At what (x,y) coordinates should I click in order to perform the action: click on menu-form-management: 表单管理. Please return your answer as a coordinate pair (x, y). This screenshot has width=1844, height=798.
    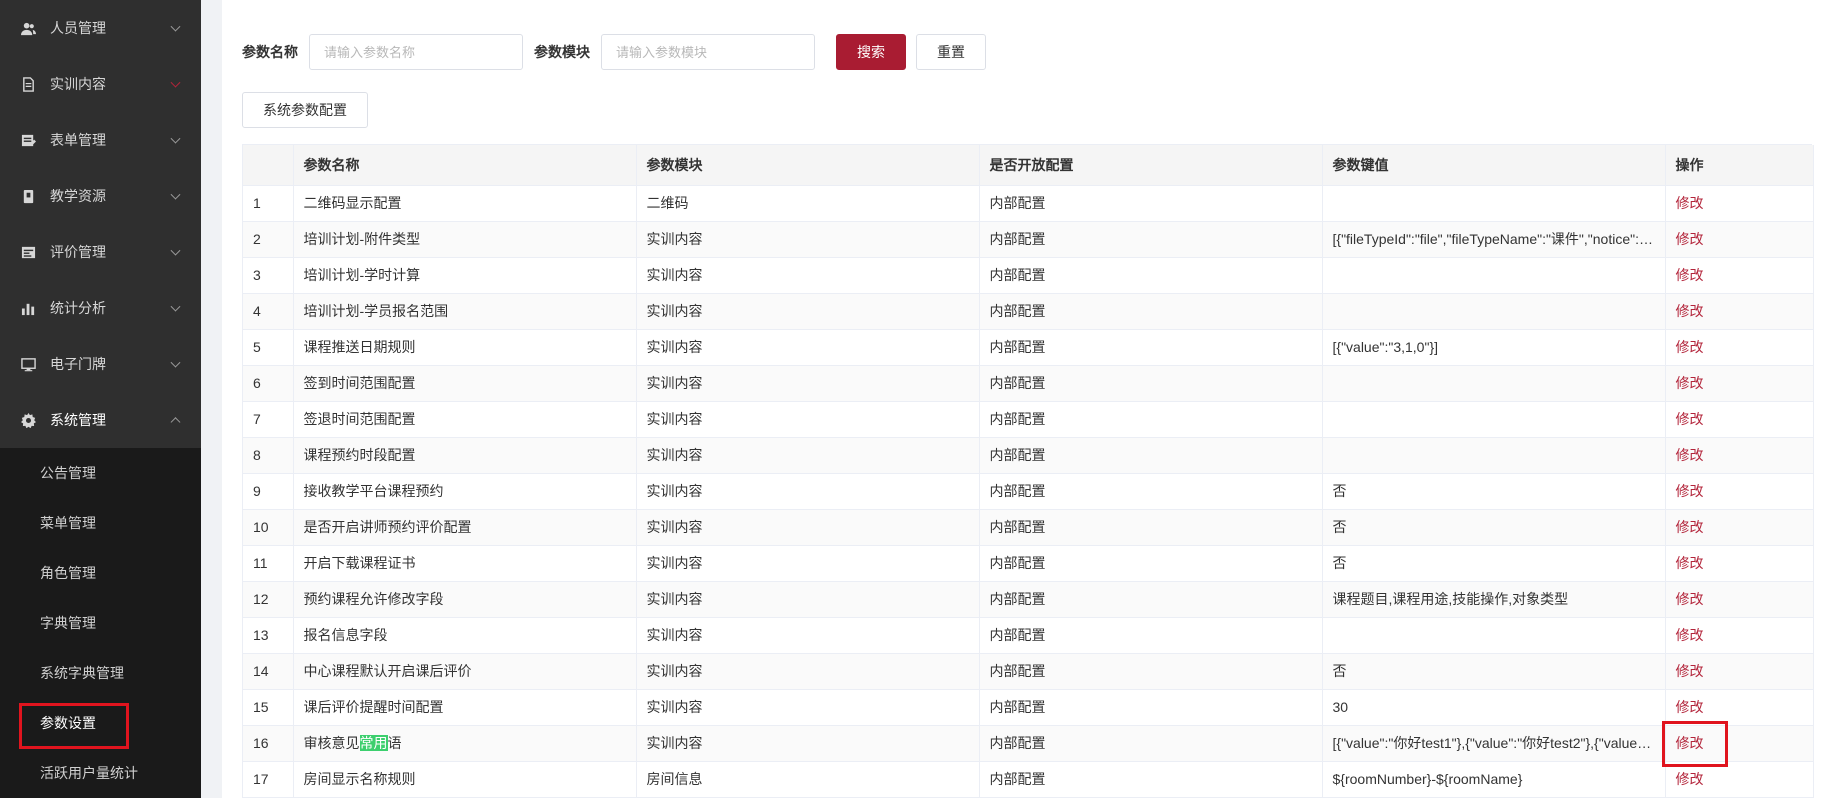
    Looking at the image, I should click on (100, 140).